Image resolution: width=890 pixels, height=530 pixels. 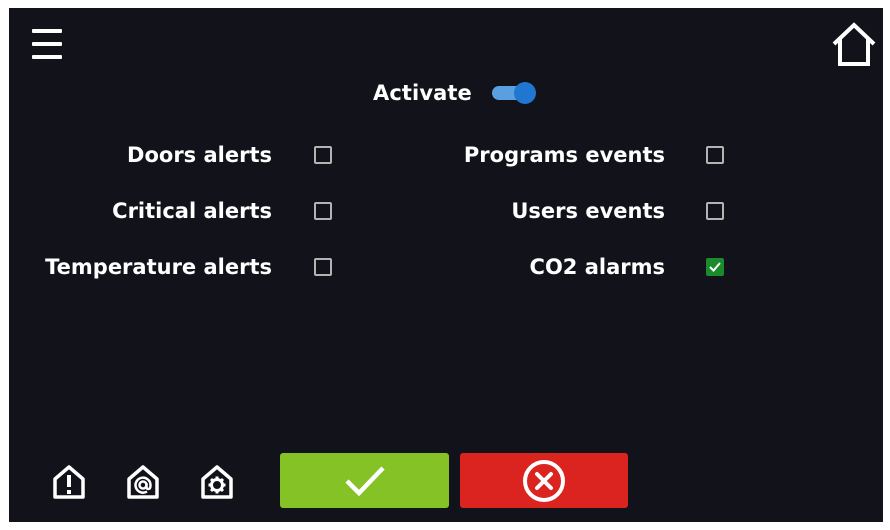 What do you see at coordinates (715, 211) in the screenshot?
I see `users-events-checkbox` at bounding box center [715, 211].